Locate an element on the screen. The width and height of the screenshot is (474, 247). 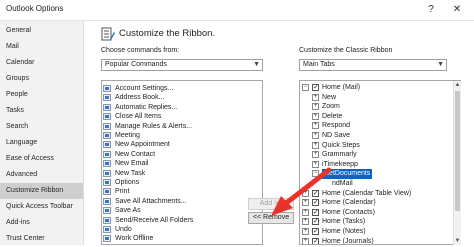
close-all-items-icon is located at coordinates (107, 117).